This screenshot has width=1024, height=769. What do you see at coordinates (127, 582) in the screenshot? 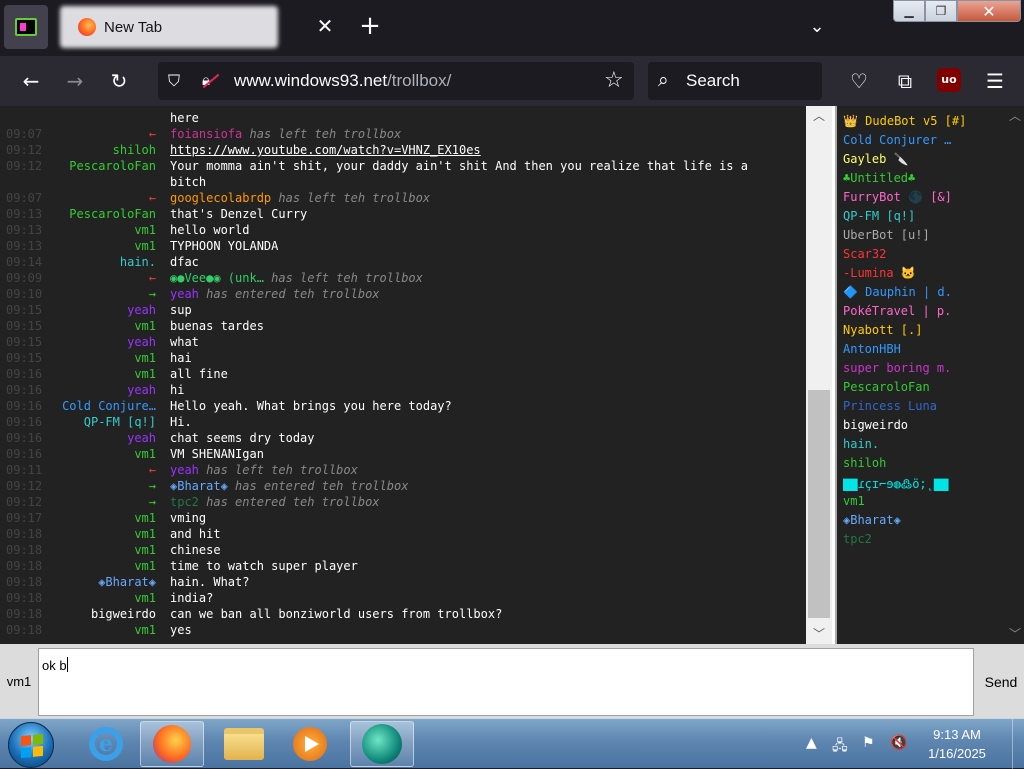
I see `message-nick: ◈Bharat◈` at bounding box center [127, 582].